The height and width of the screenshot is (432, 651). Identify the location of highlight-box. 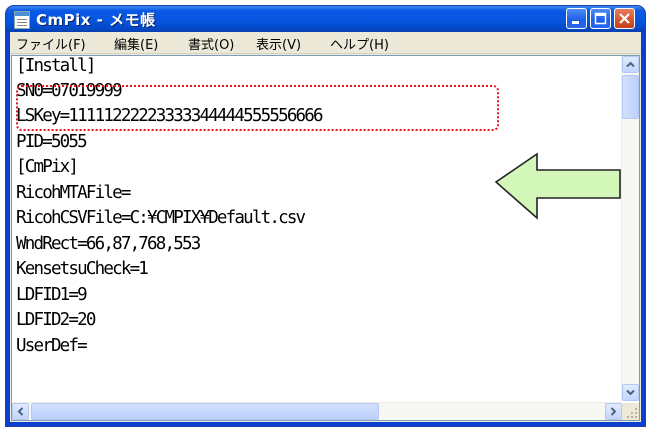
(257, 108).